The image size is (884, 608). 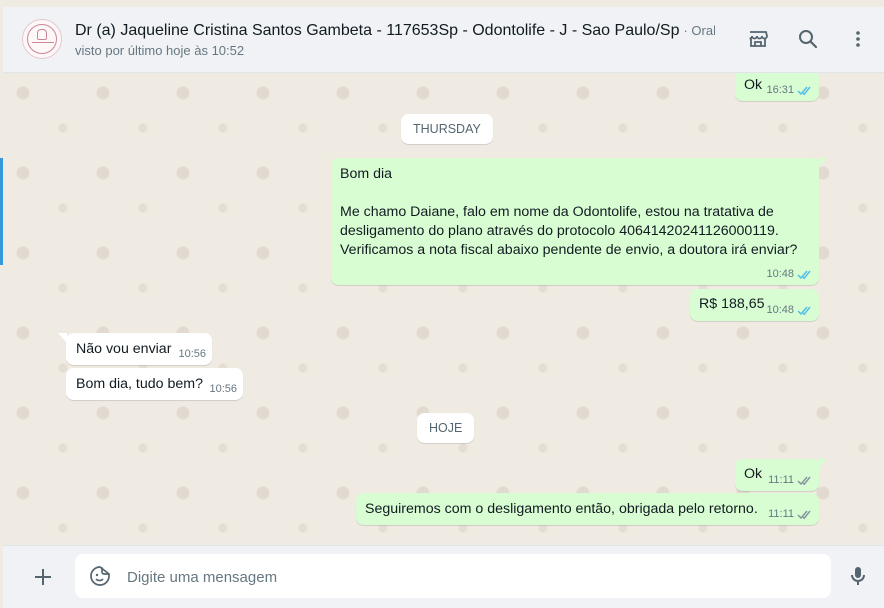 I want to click on catalog-icon, so click(x=758, y=39).